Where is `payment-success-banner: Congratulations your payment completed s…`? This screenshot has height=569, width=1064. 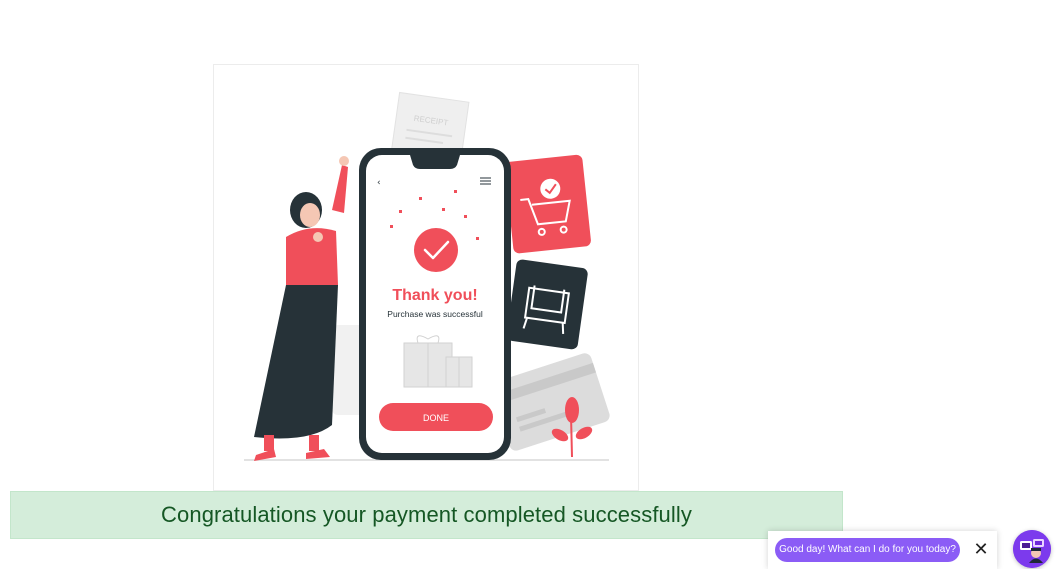 payment-success-banner: Congratulations your payment completed s… is located at coordinates (426, 515).